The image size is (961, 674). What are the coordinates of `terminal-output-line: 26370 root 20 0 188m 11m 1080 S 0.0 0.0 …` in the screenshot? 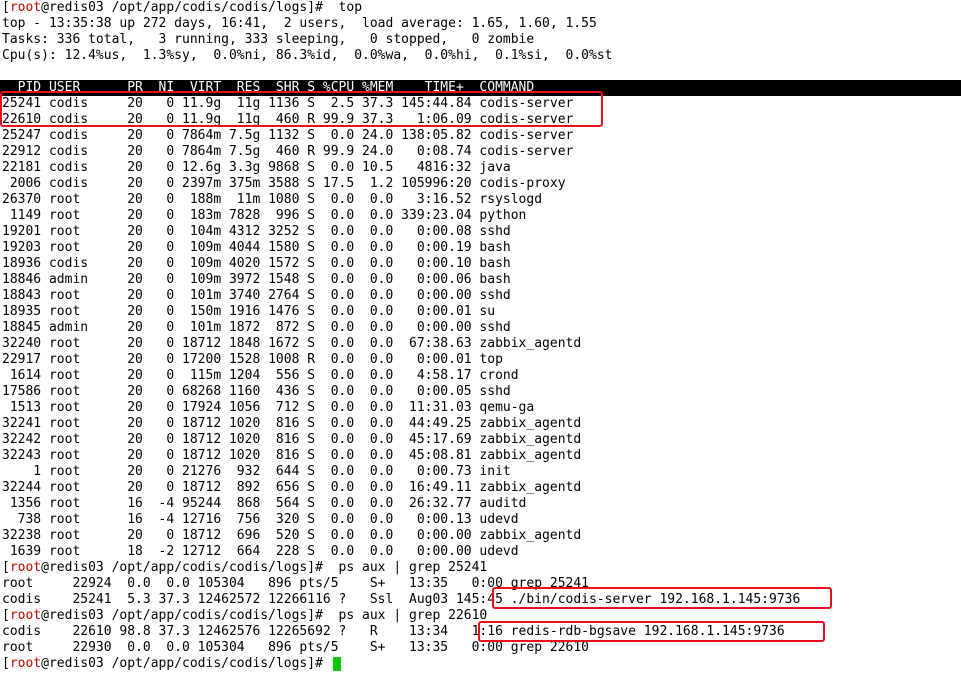 It's located at (272, 199).